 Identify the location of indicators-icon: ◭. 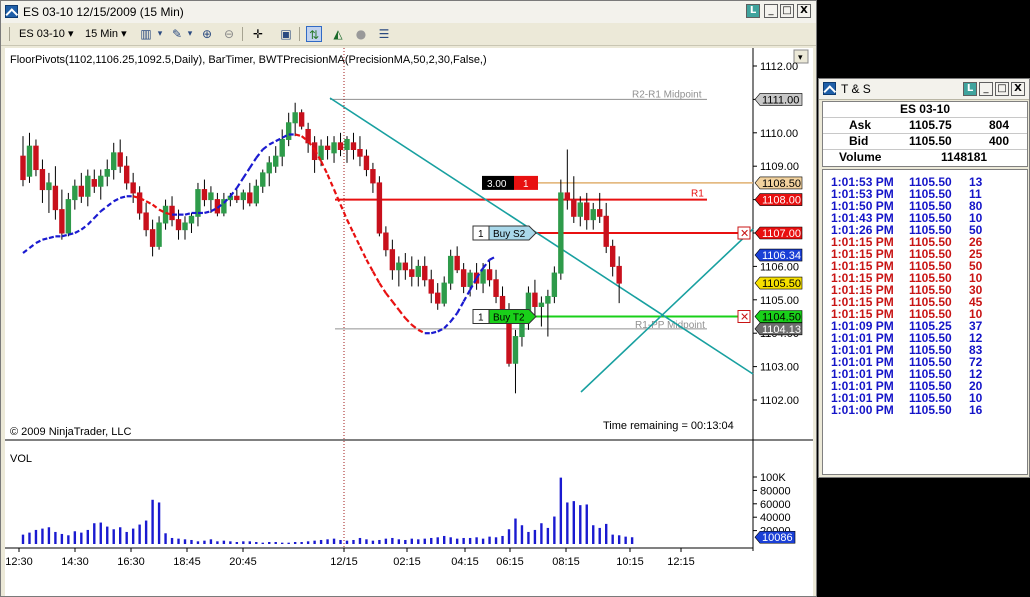
(338, 34).